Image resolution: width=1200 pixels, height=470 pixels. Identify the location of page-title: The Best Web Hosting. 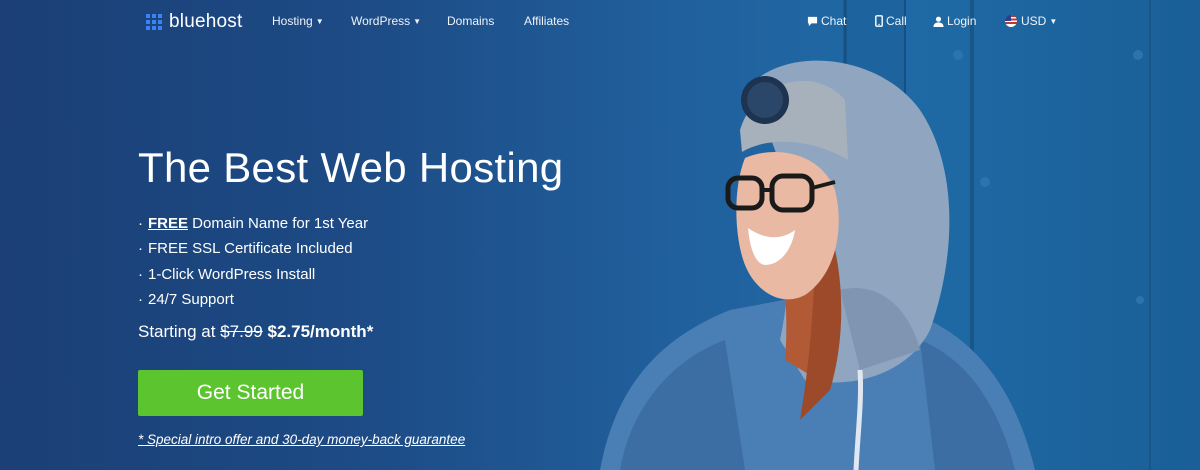
(351, 167).